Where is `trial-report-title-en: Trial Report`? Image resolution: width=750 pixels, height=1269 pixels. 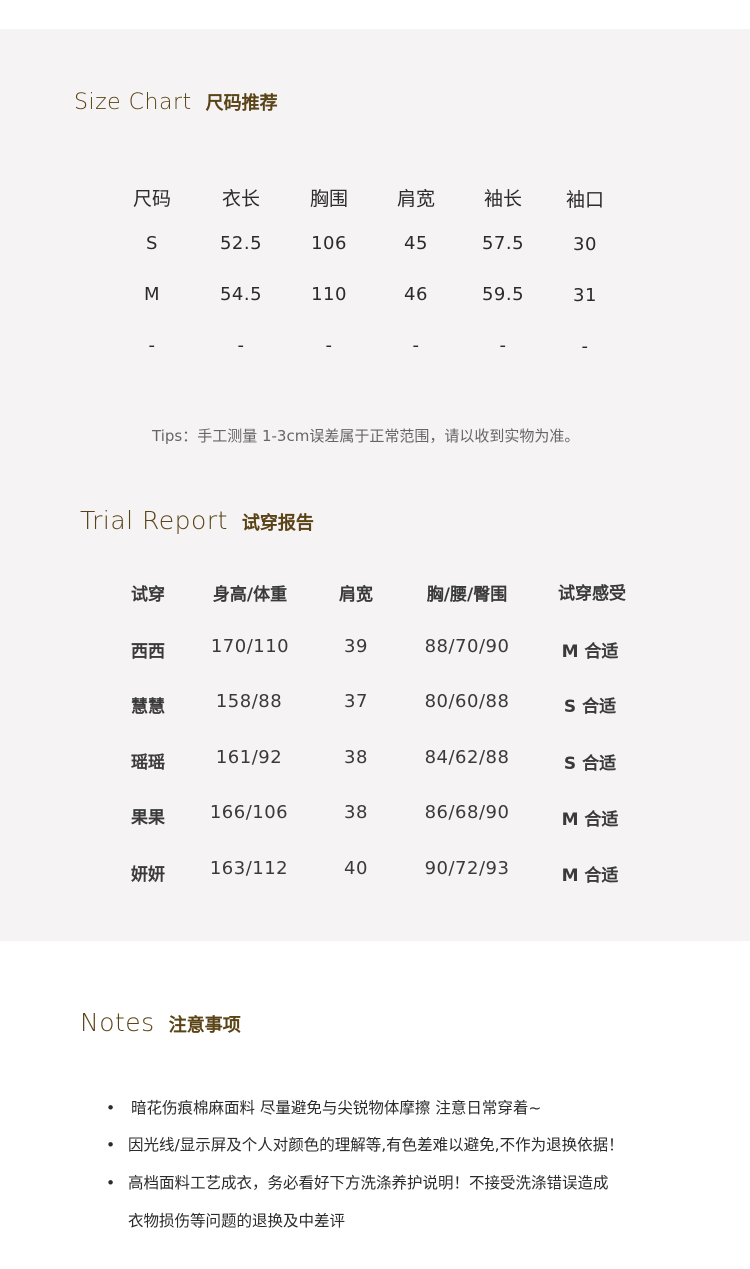 trial-report-title-en: Trial Report is located at coordinates (154, 520).